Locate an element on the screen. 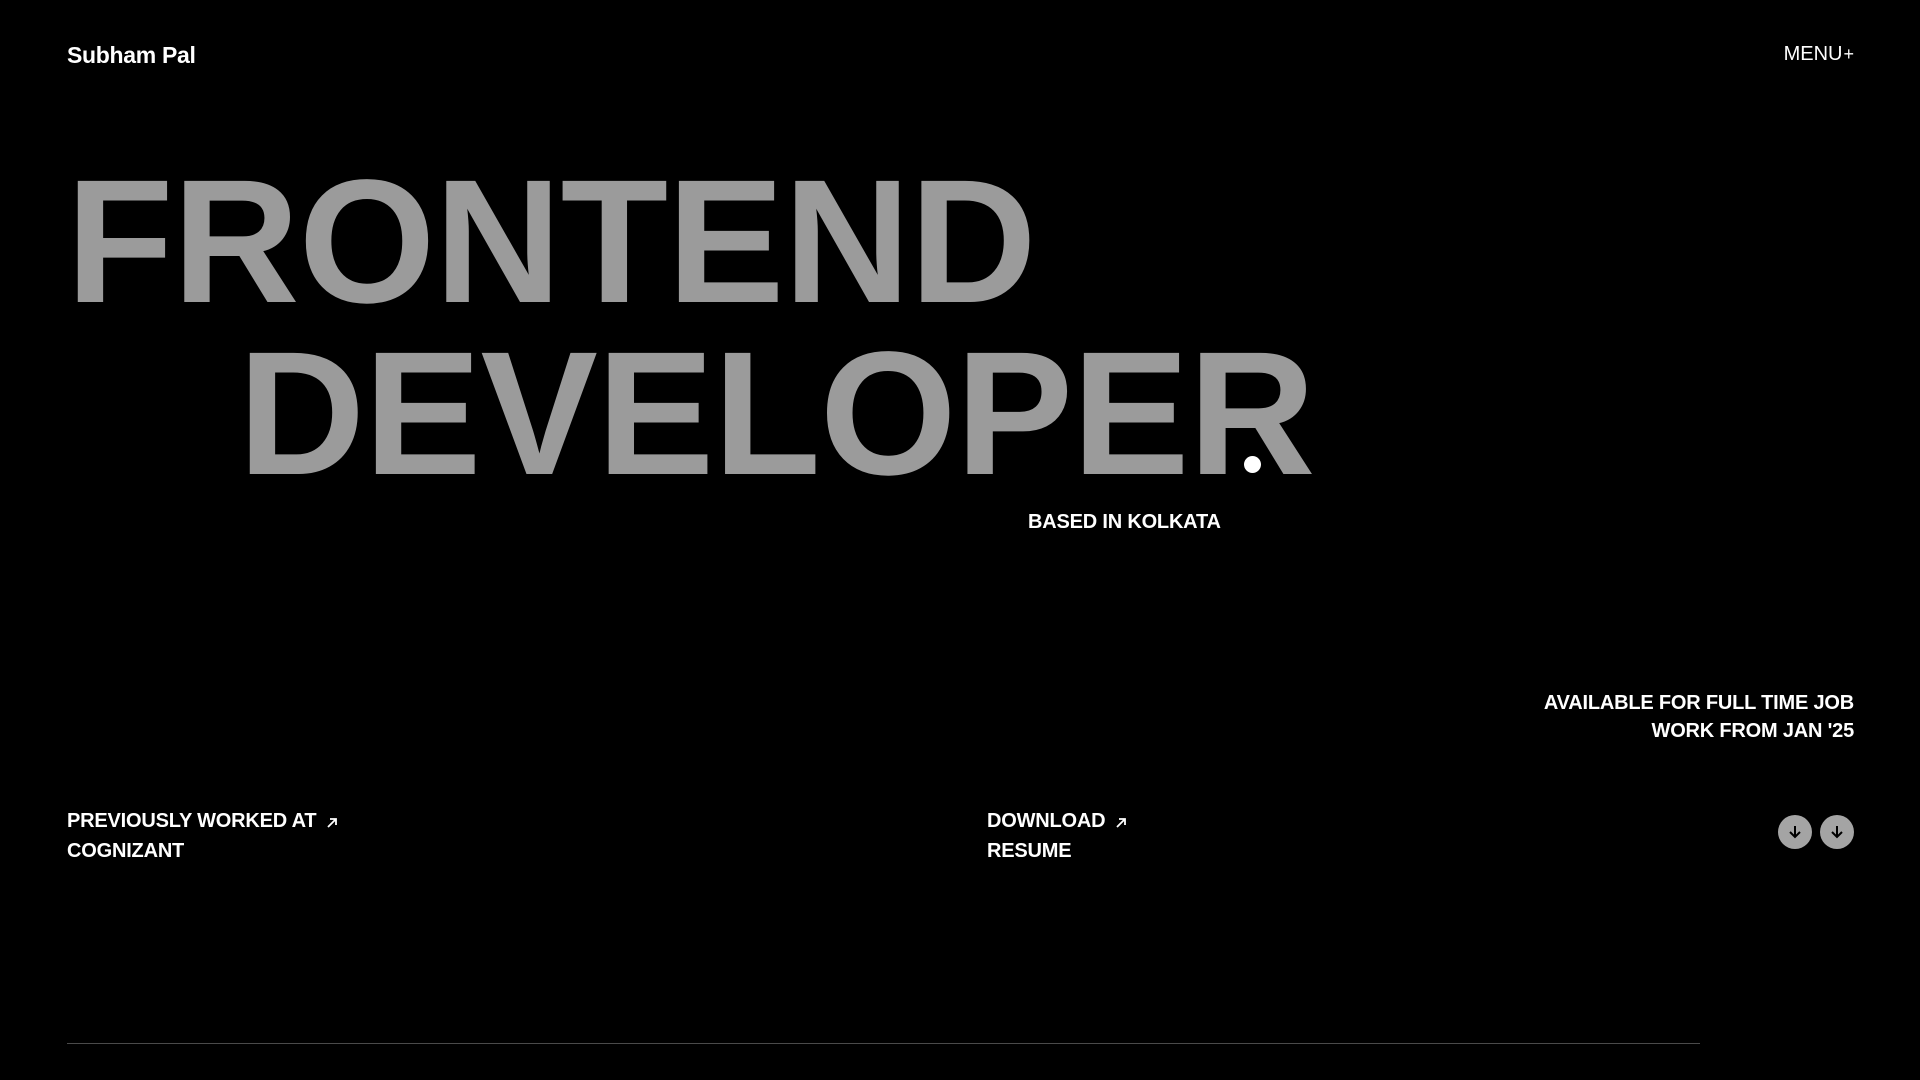 This screenshot has width=1920, height=1080. download-resume-line-1: DOWNLOAD is located at coordinates (1046, 821).